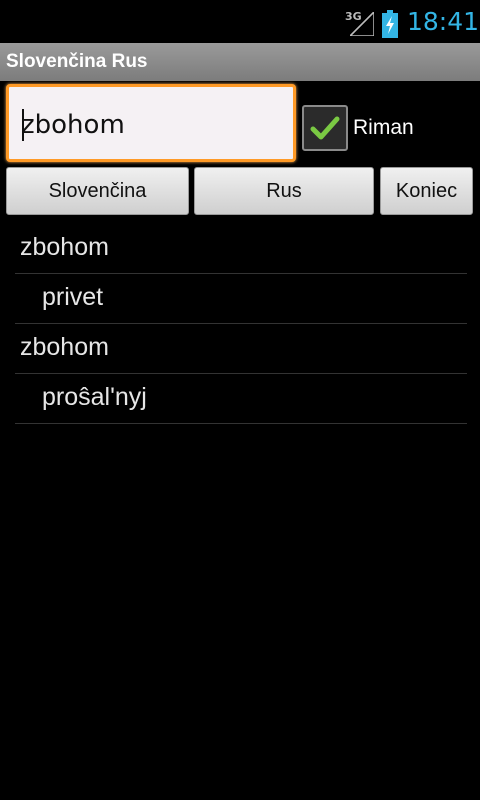  Describe the element at coordinates (77, 61) in the screenshot. I see `app-title: Slovenčina Rus` at that location.